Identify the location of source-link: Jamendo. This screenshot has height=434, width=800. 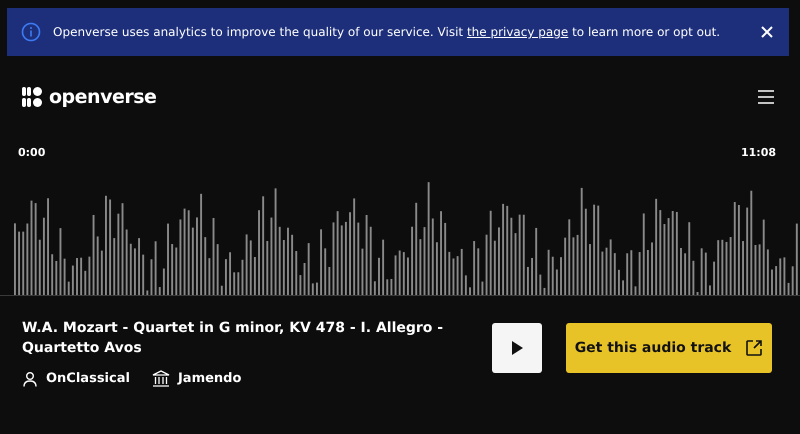
(210, 378).